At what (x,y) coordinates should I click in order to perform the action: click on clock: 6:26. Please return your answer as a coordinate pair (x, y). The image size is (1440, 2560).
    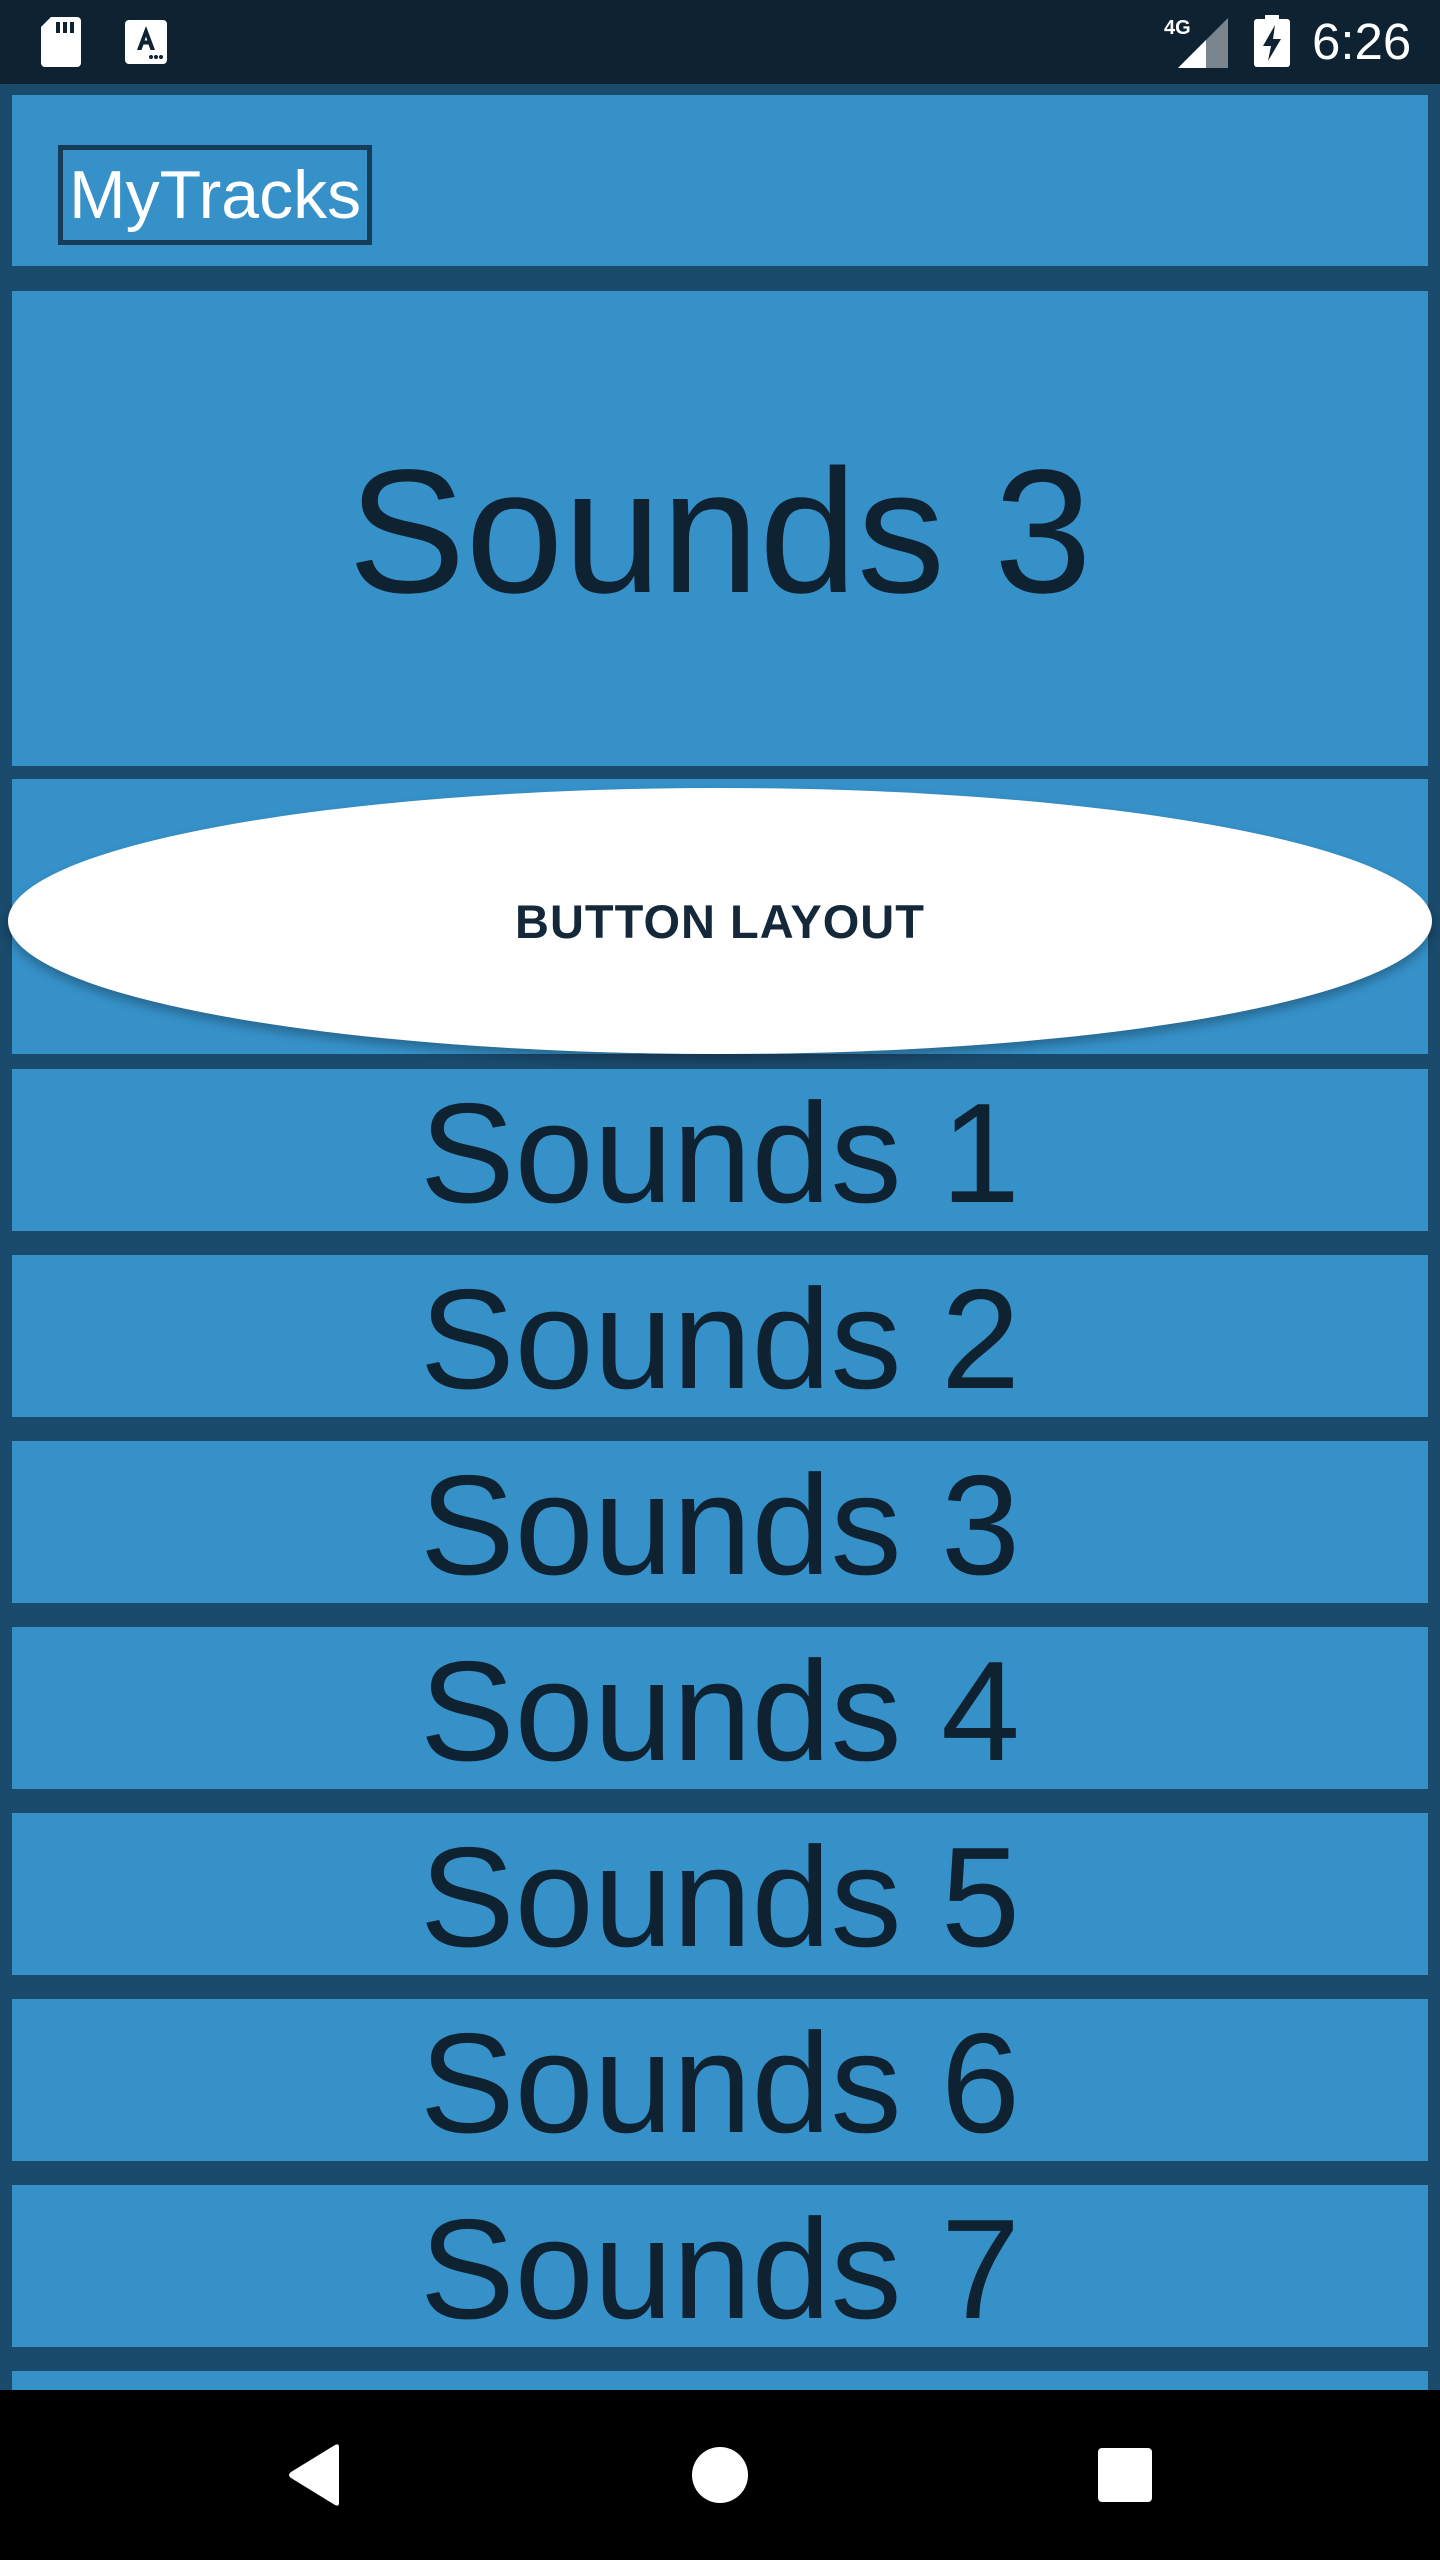
    Looking at the image, I should click on (1362, 41).